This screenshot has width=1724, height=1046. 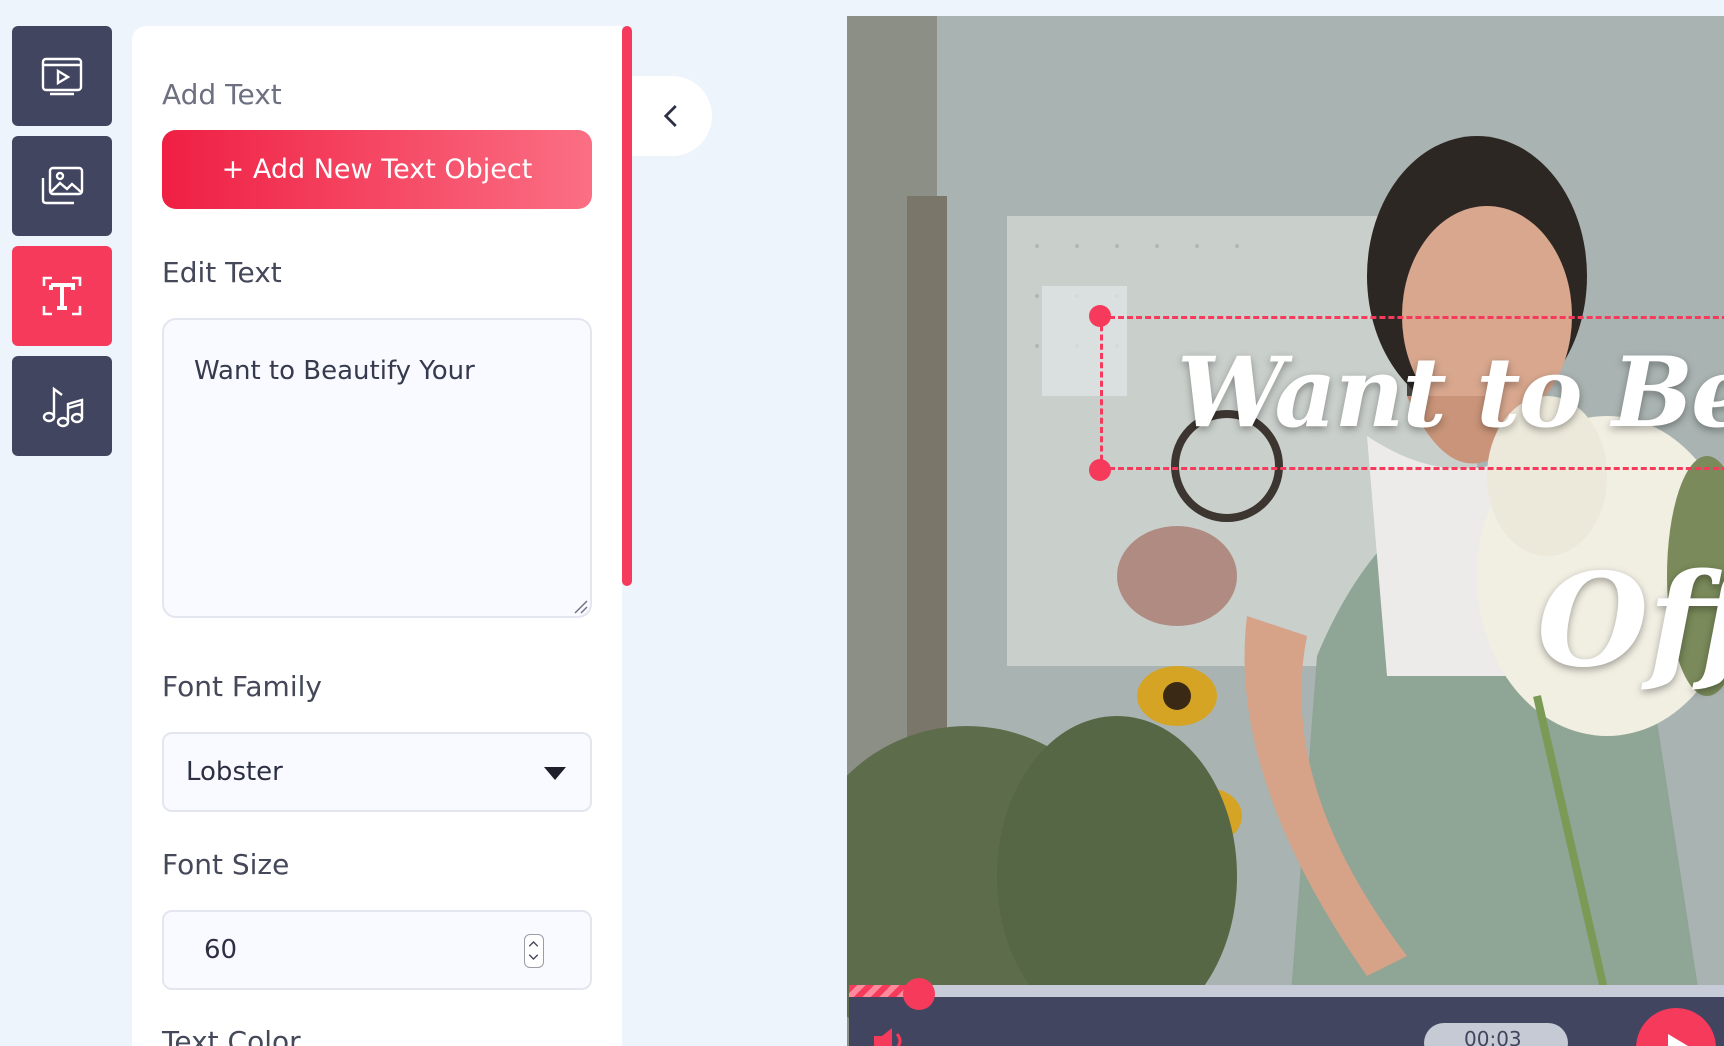 What do you see at coordinates (1412, 393) in the screenshot?
I see `text-selection-box` at bounding box center [1412, 393].